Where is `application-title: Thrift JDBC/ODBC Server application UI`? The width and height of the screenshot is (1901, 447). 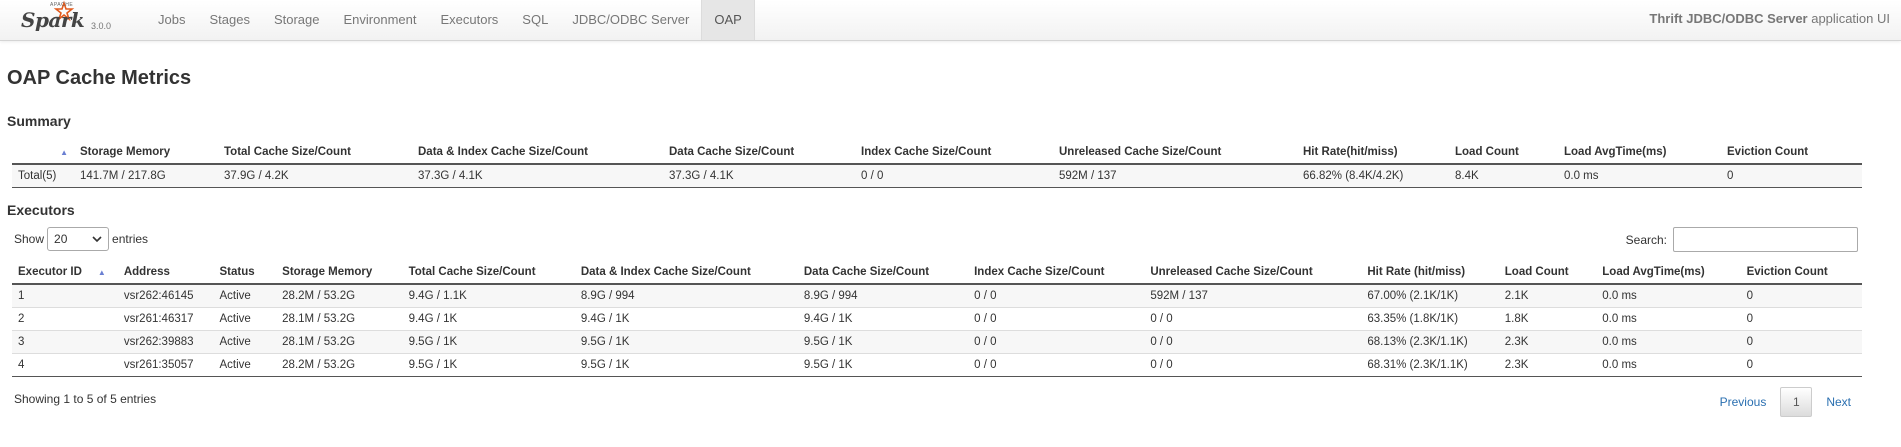 application-title: Thrift JDBC/ODBC Server application UI is located at coordinates (1769, 19).